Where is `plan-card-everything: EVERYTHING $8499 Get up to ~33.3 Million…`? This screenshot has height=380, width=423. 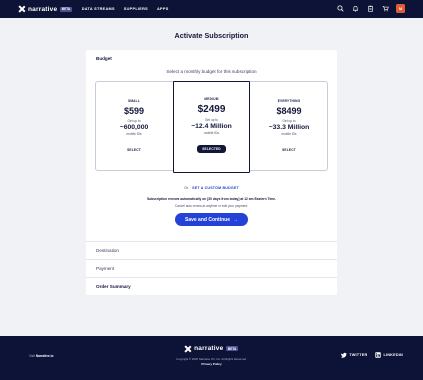
plan-card-everything: EVERYTHING $8499 Get up to ~33.3 Million… is located at coordinates (289, 127).